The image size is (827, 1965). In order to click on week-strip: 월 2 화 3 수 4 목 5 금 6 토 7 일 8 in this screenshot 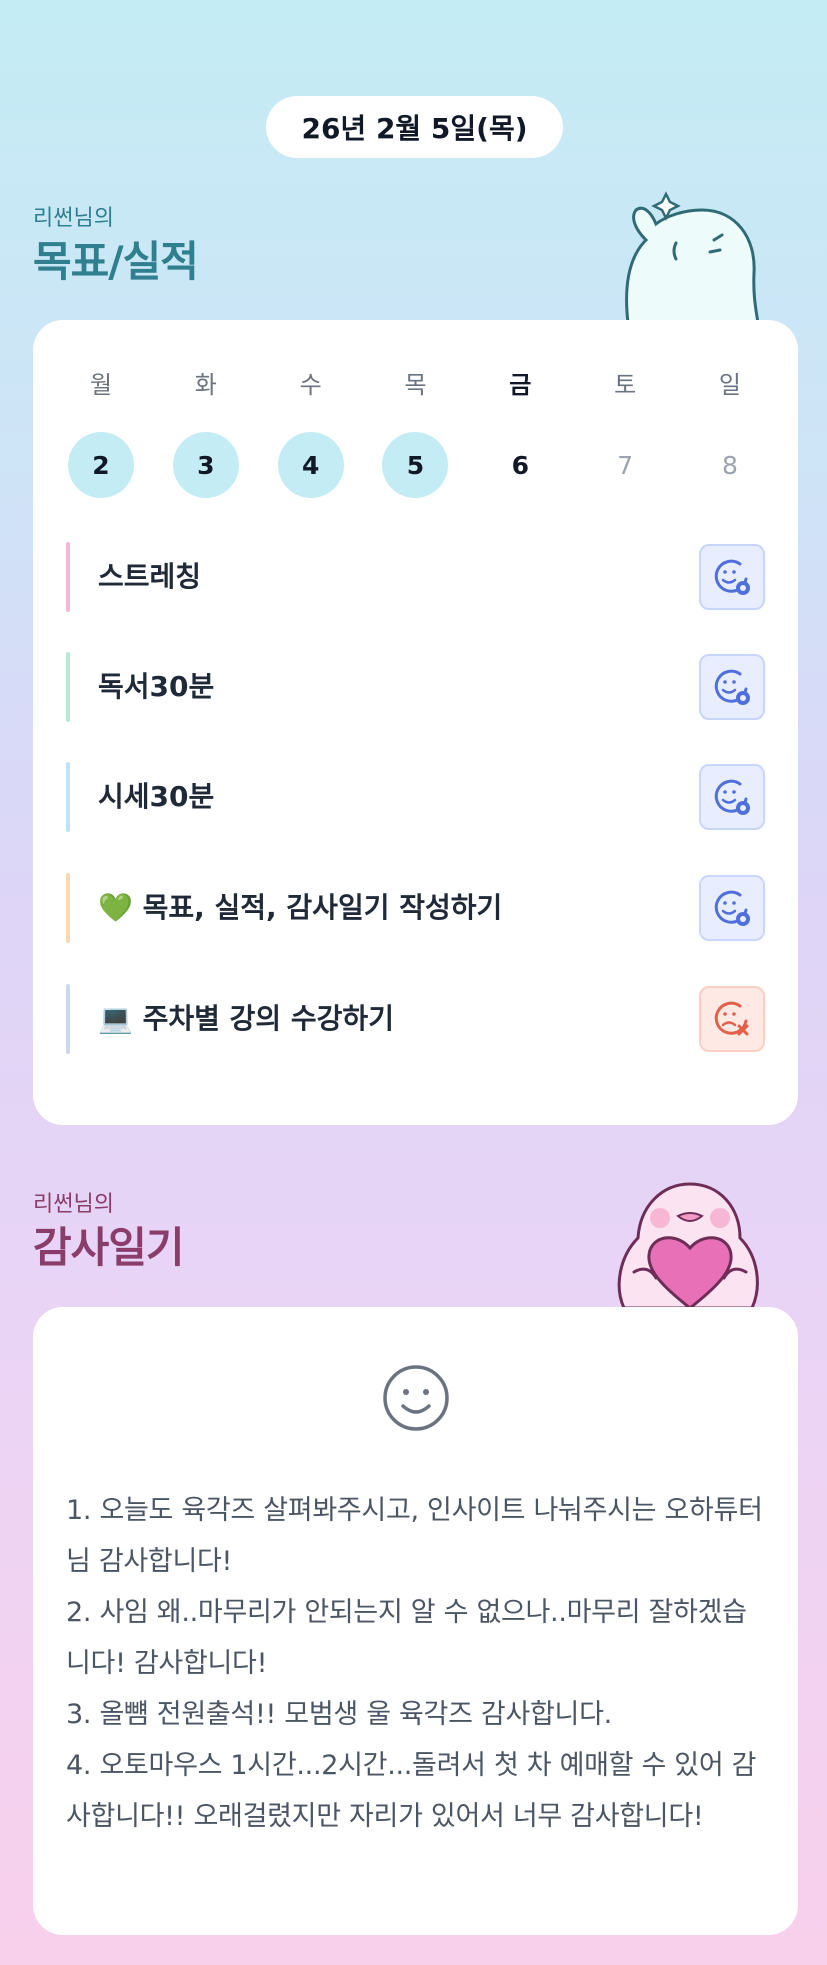, I will do `click(415, 433)`.